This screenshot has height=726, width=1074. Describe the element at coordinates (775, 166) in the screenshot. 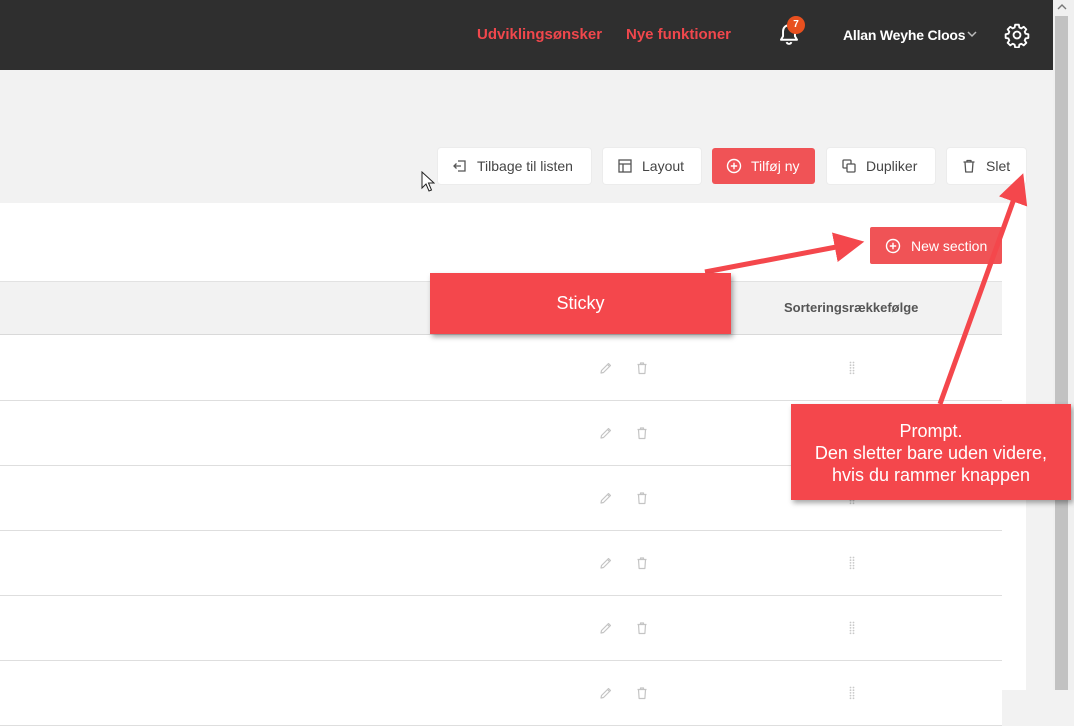

I see `add-new-label: Tilføj ny` at that location.